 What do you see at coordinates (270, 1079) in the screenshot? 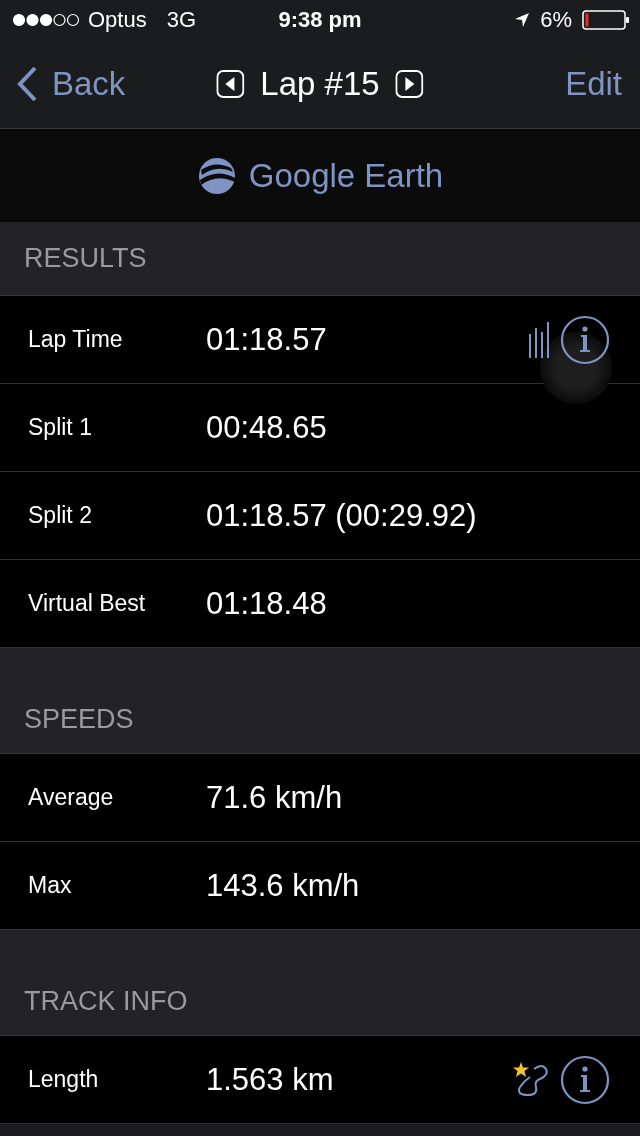
I see `row-value: 1.563 km` at bounding box center [270, 1079].